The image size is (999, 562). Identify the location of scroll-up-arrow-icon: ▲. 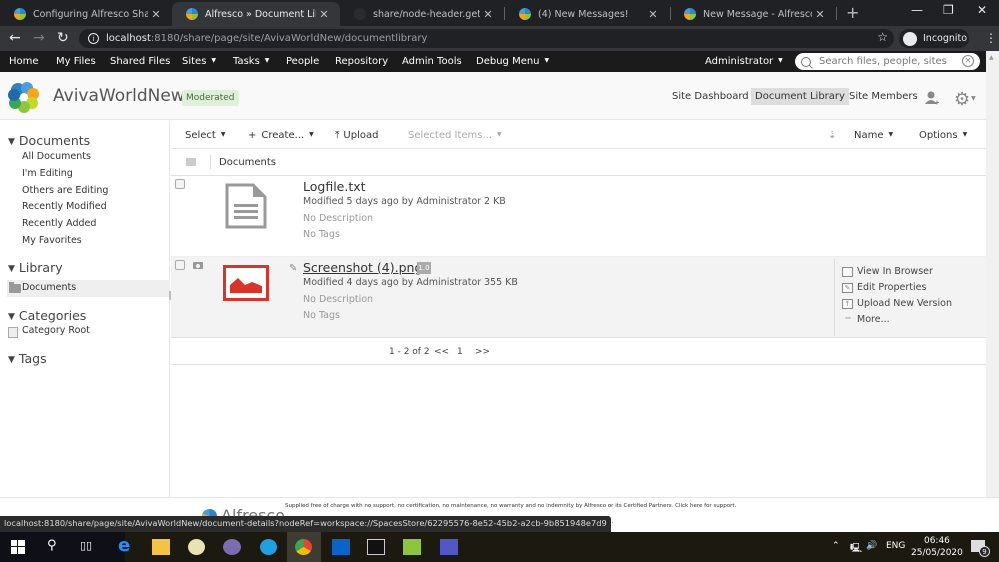
(991, 57).